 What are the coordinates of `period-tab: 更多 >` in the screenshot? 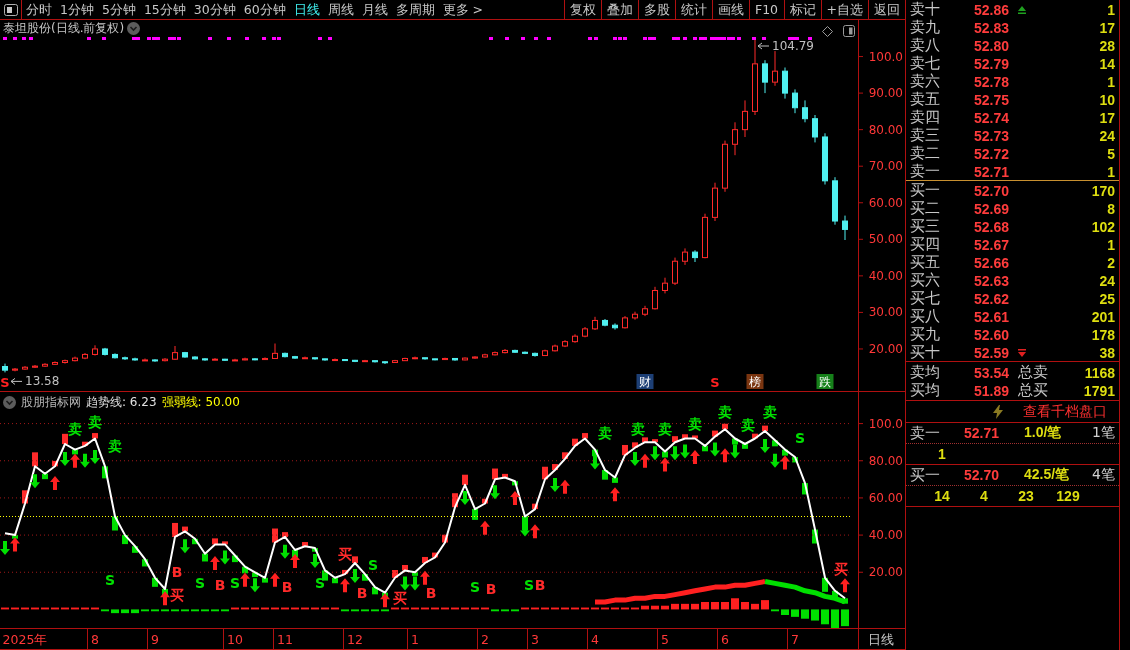 It's located at (463, 9).